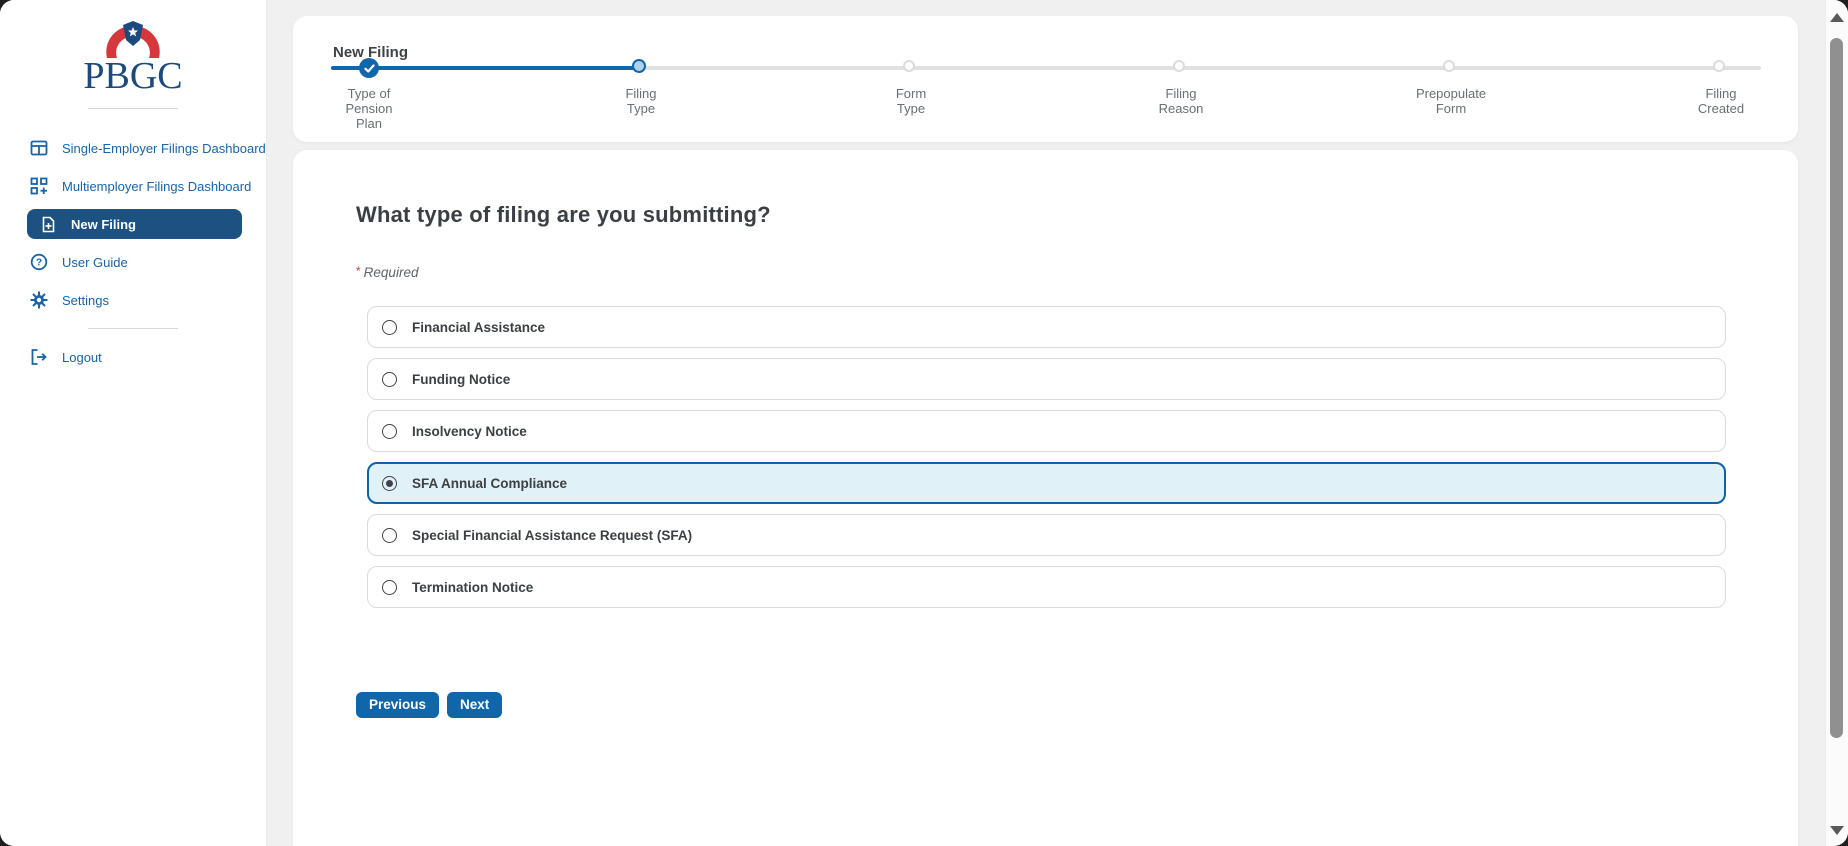 The image size is (1848, 846). Describe the element at coordinates (1201, 68) in the screenshot. I see `stepper-line-pending` at that location.